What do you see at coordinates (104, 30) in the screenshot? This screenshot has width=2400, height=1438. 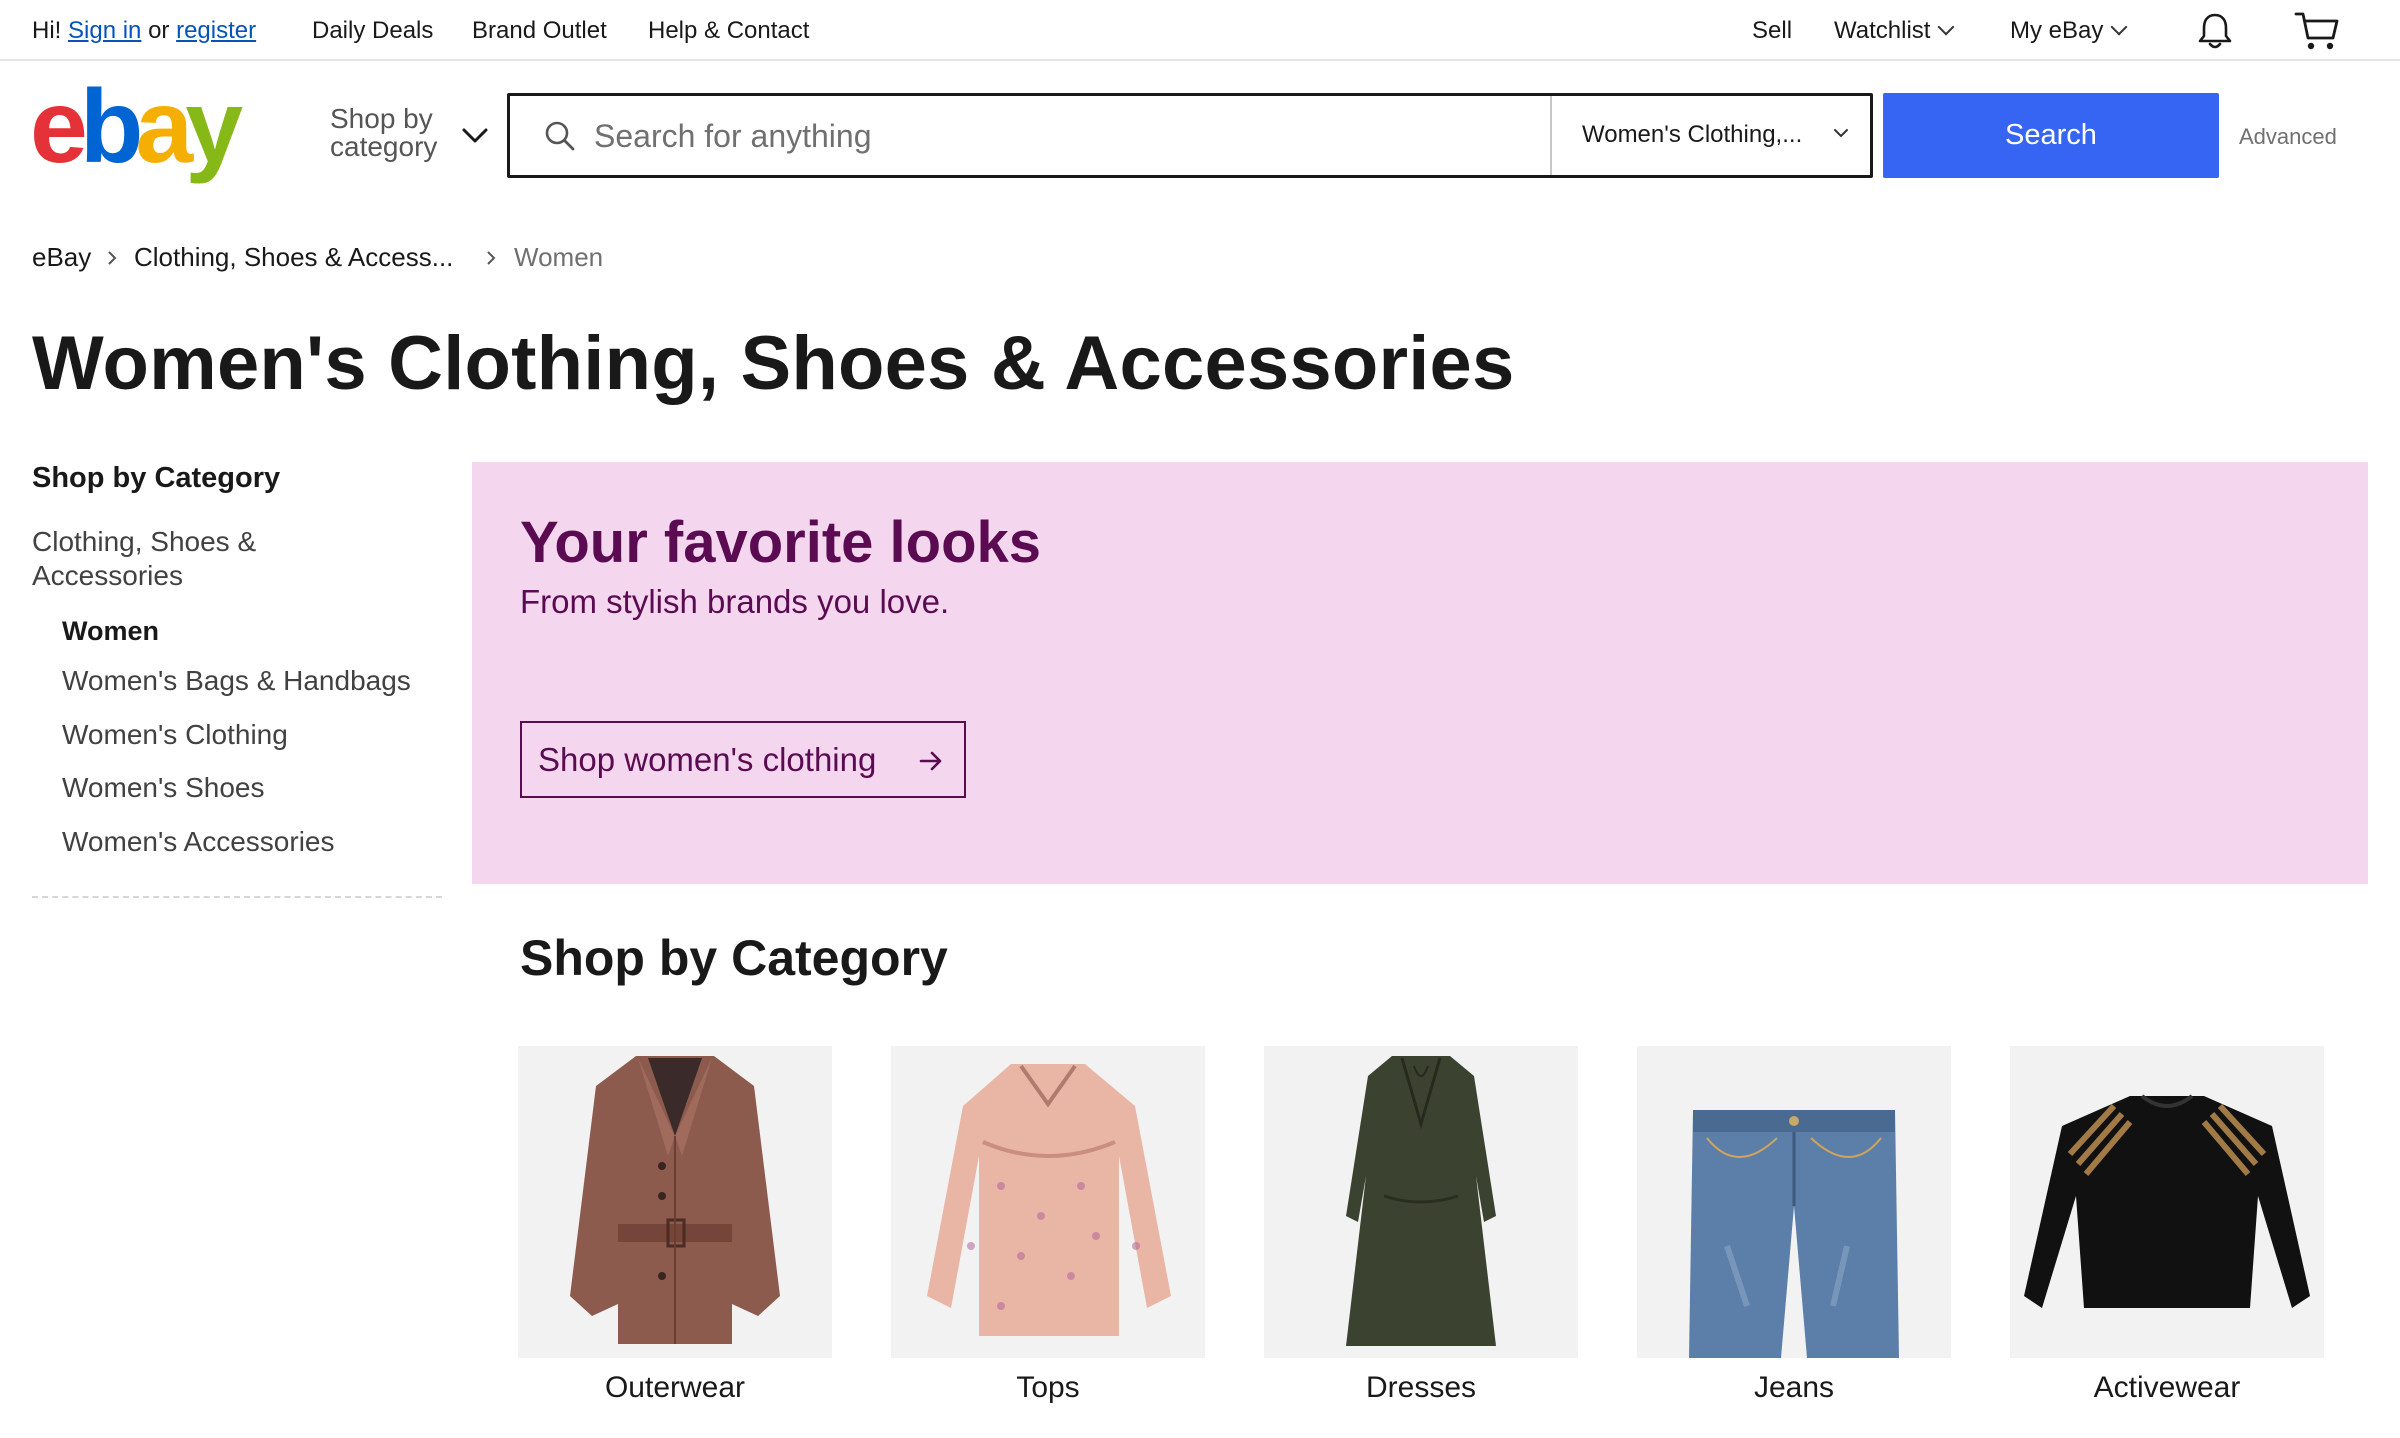 I see `sign-in-link: Sign in` at bounding box center [104, 30].